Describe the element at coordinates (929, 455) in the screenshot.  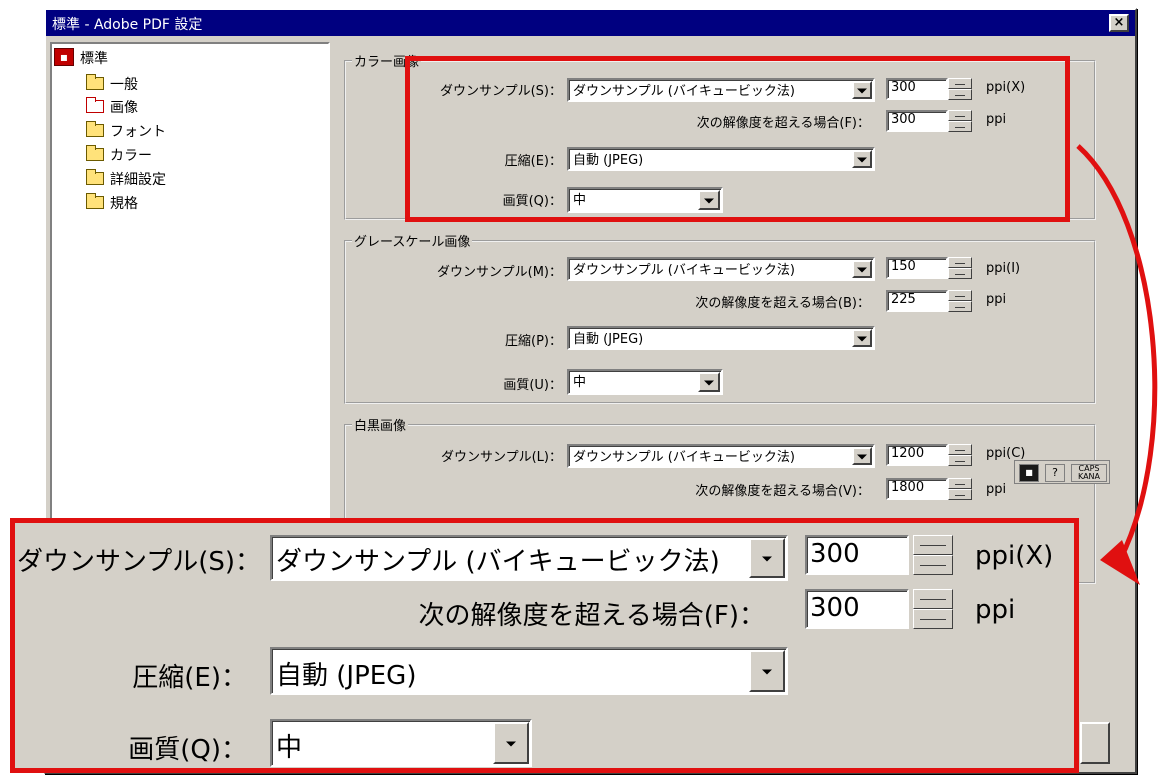
I see `mono-ppi-input: 1200` at that location.